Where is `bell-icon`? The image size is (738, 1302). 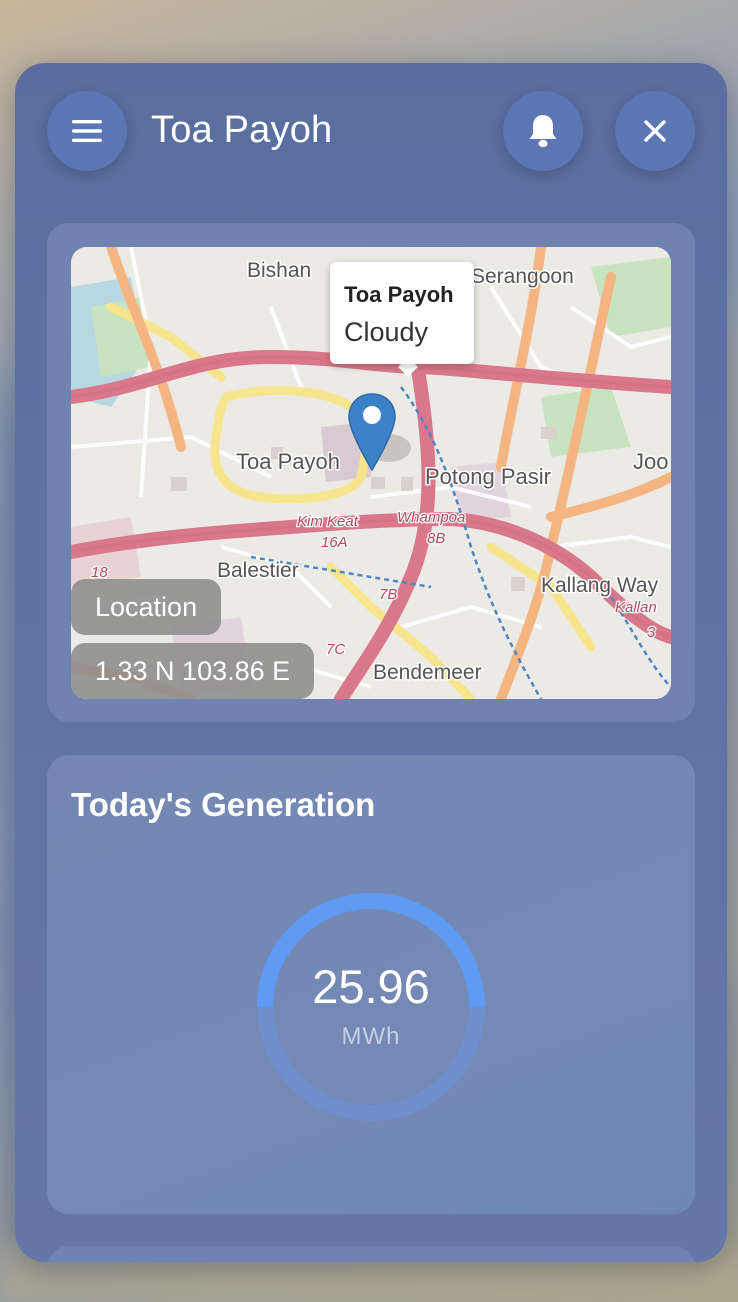 bell-icon is located at coordinates (543, 131).